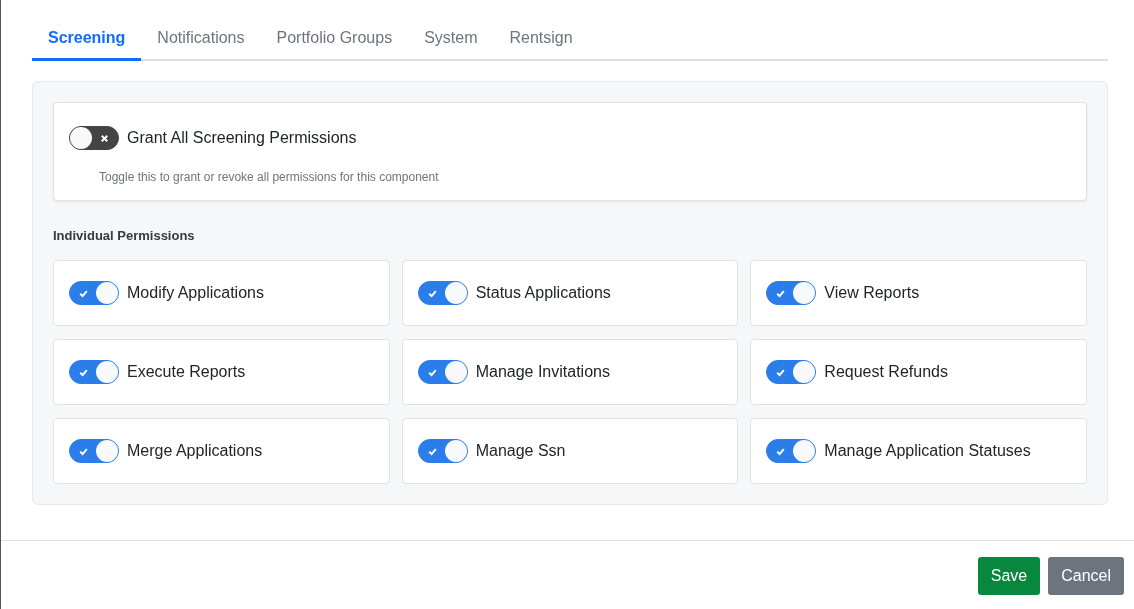  Describe the element at coordinates (201, 39) in the screenshot. I see `tab: Notifications` at that location.